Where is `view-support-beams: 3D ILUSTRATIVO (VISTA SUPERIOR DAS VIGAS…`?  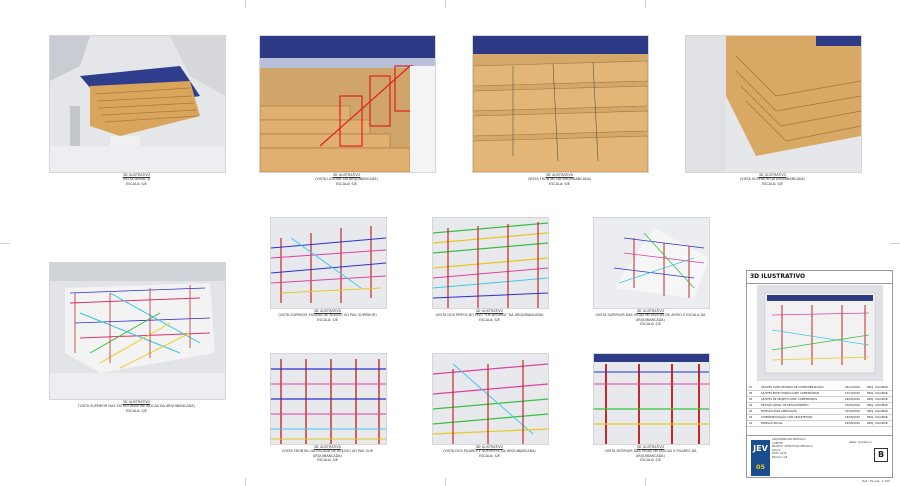
view-support-beams: 3D ILUSTRATIVO (VISTA SUPERIOR DAS VIGAS… is located at coordinates (651, 272).